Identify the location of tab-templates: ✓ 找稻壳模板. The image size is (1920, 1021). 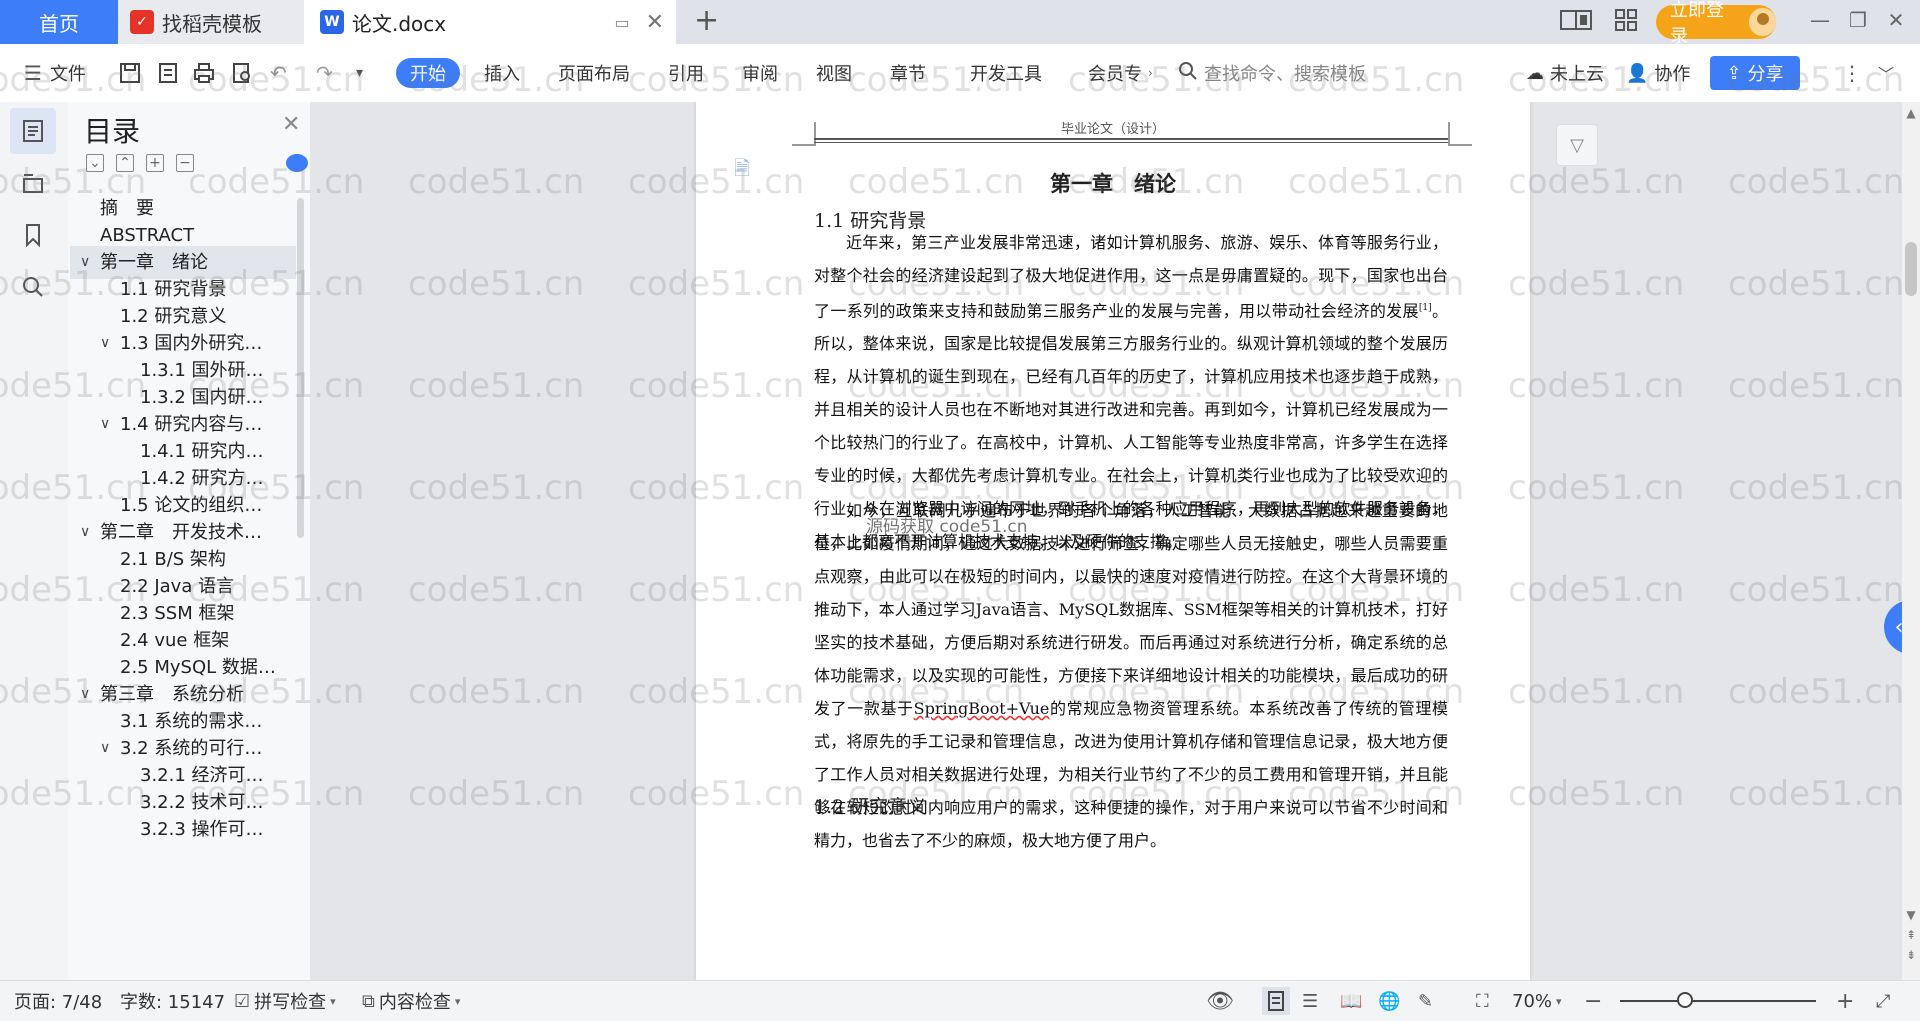
(211, 22).